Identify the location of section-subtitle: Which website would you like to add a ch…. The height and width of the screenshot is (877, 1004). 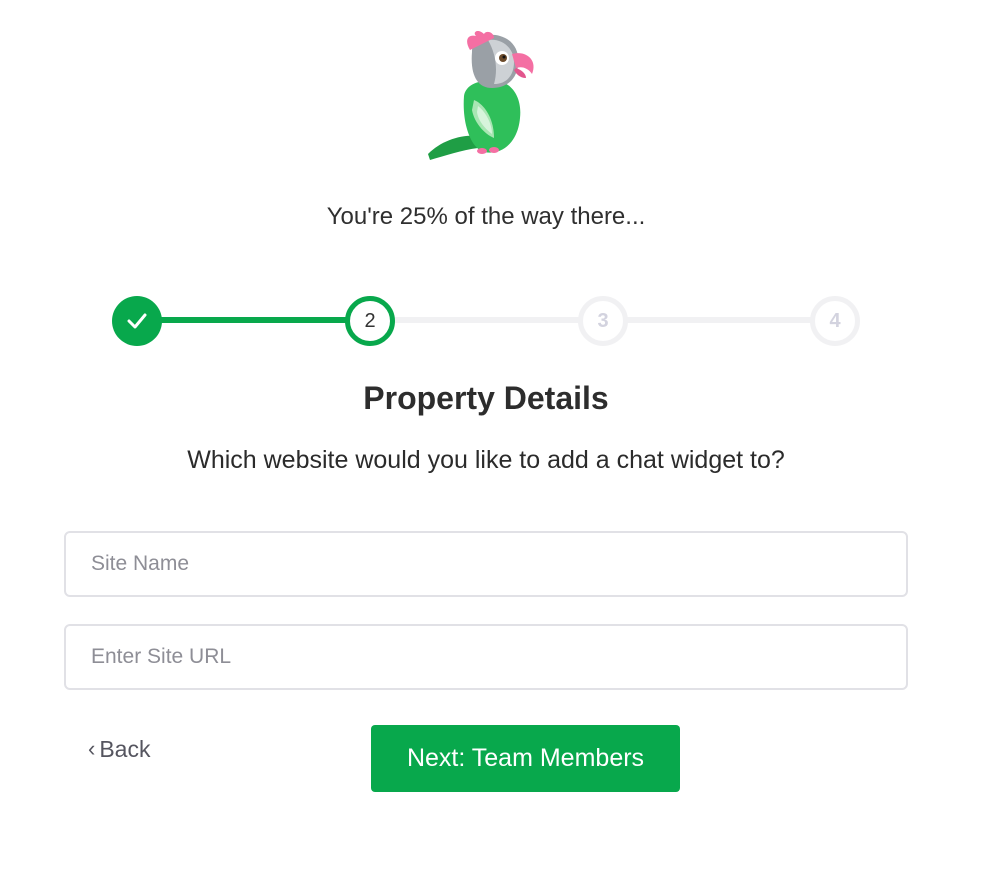
(486, 460).